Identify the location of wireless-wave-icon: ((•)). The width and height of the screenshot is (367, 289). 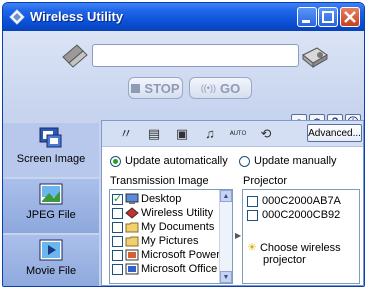
(208, 88).